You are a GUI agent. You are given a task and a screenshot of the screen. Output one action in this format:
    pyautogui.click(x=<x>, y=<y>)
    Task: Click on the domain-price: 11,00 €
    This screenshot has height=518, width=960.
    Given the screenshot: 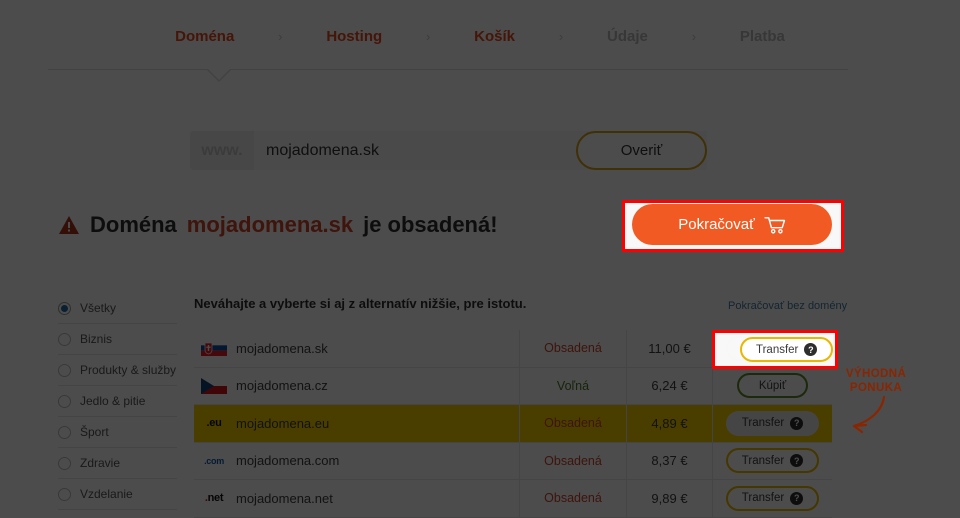 What is the action you would take?
    pyautogui.click(x=669, y=348)
    